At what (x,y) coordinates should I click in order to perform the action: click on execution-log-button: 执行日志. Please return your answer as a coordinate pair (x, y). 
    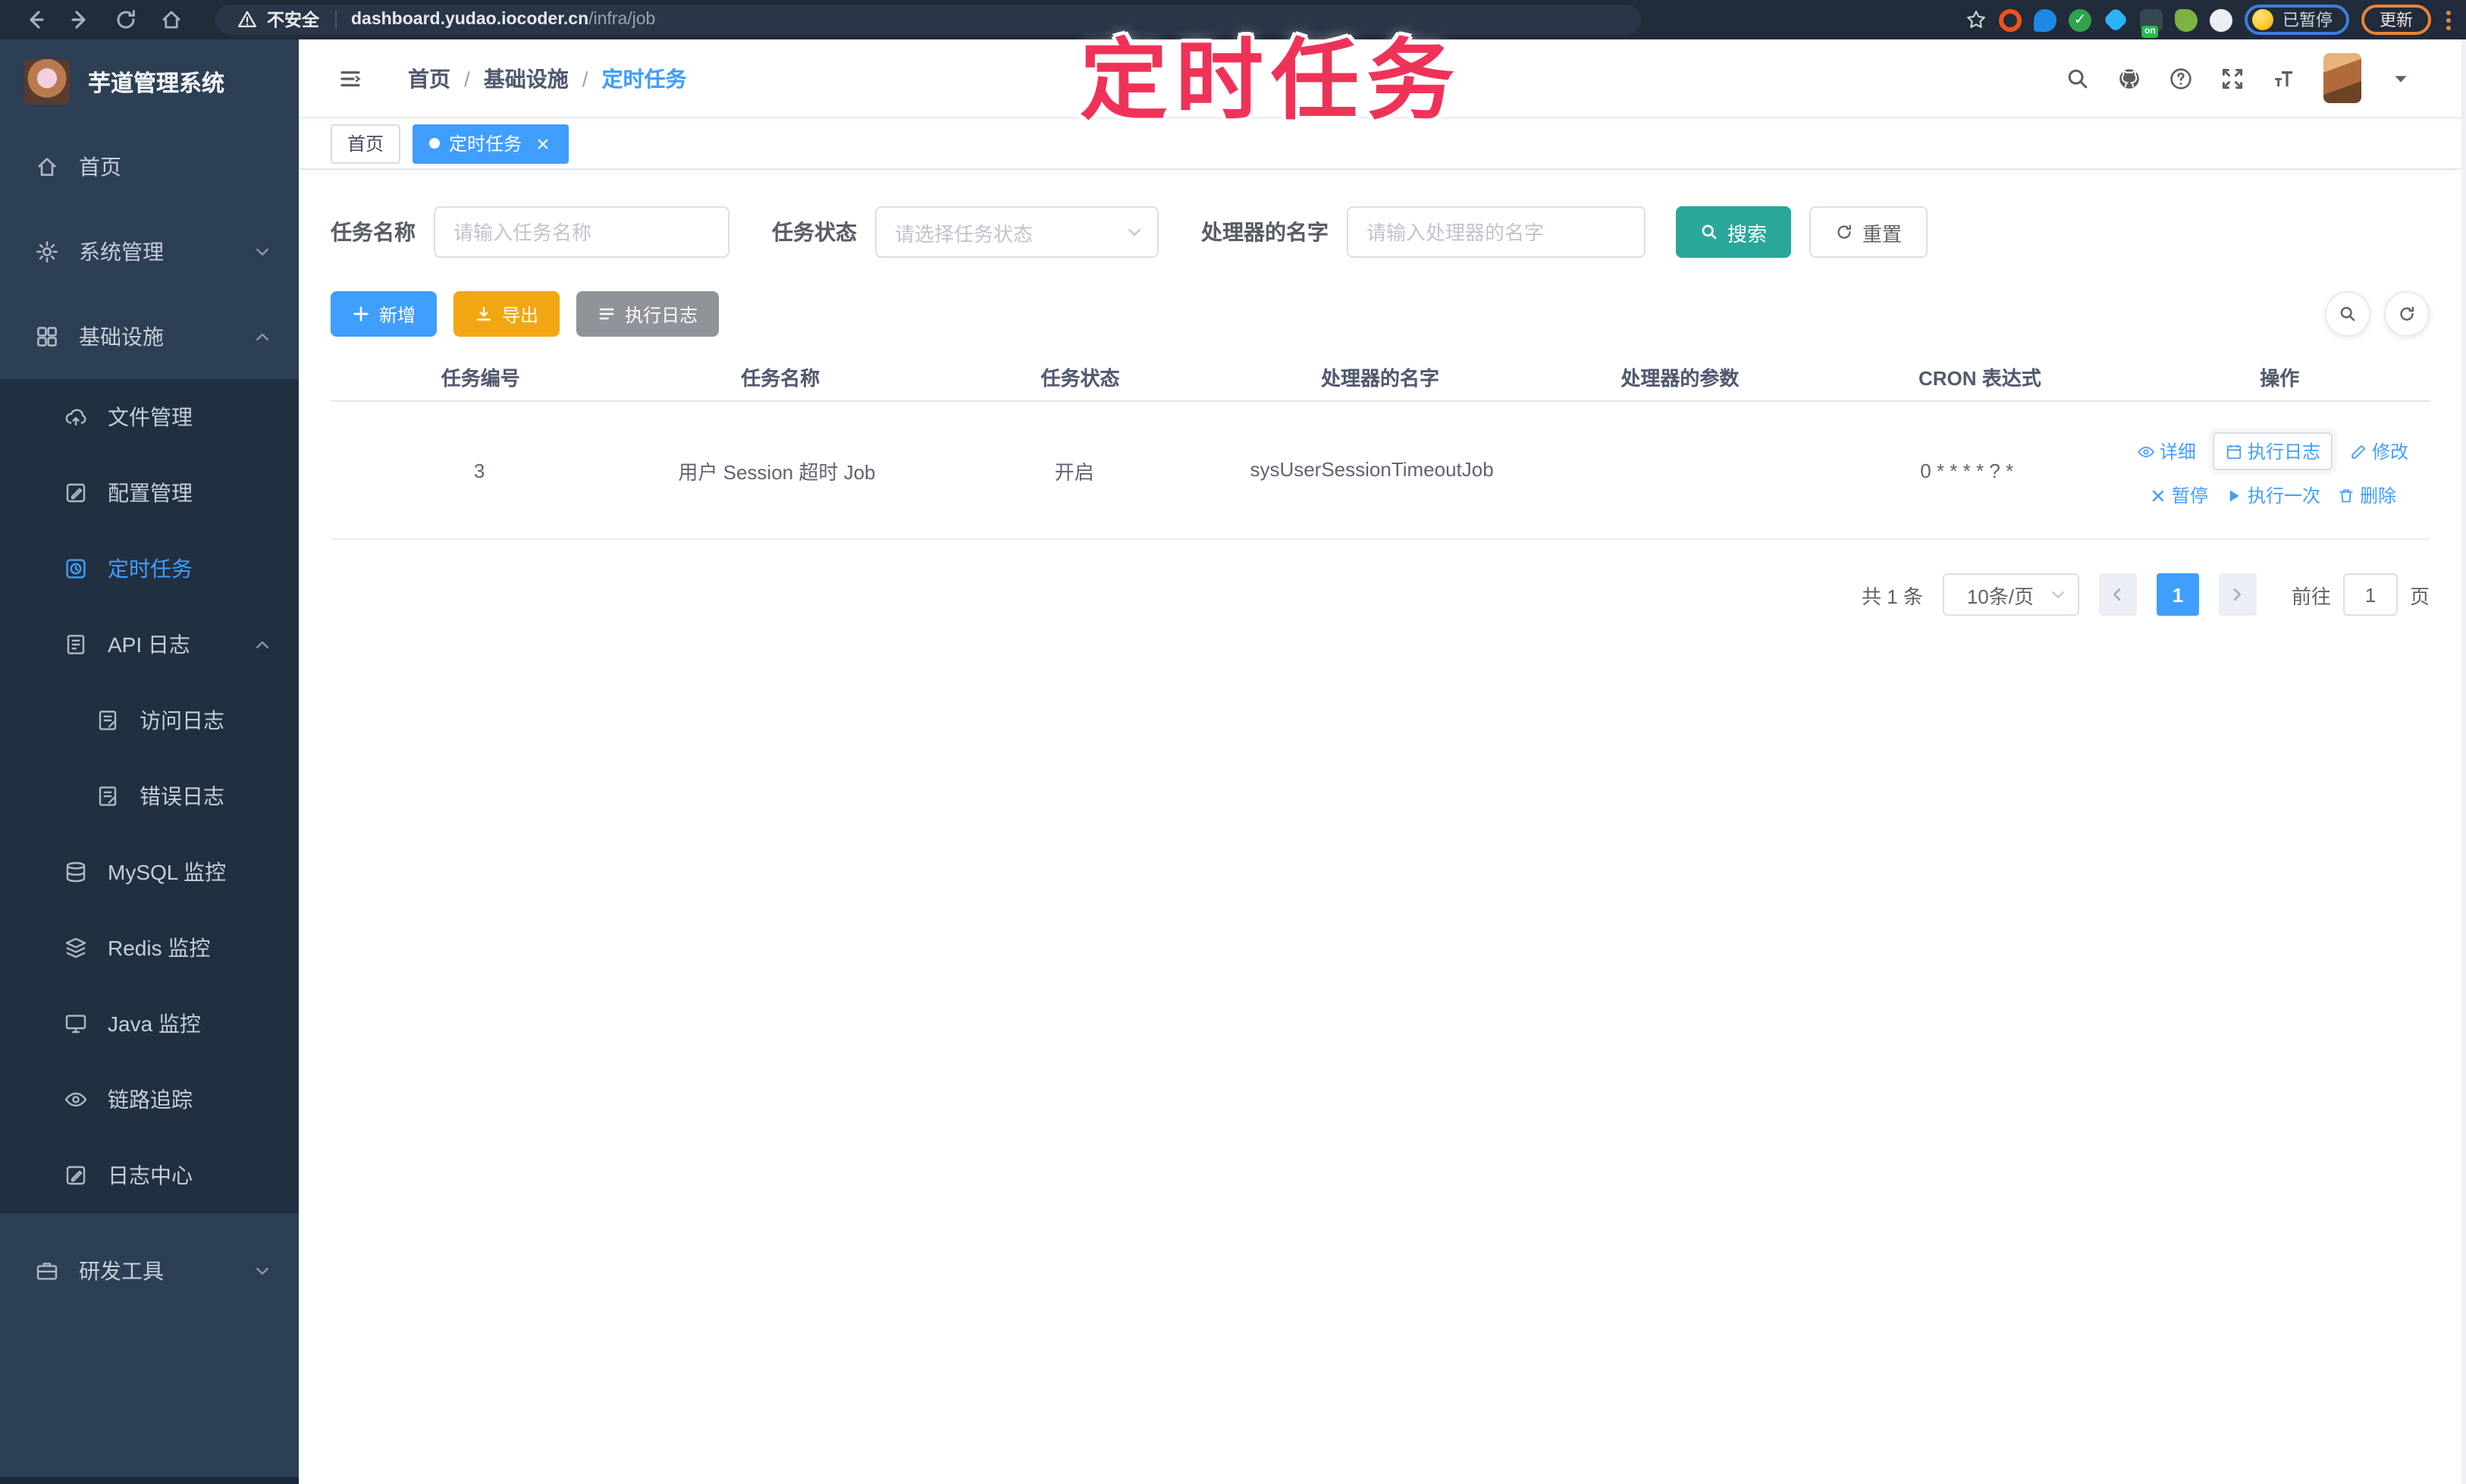
    Looking at the image, I should click on (648, 314).